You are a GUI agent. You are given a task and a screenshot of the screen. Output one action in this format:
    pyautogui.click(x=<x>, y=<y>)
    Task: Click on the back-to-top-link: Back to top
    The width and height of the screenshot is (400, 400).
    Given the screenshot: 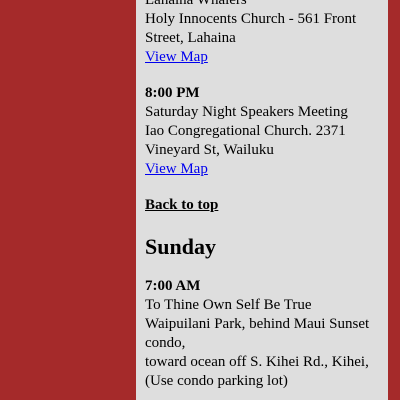 What is the action you would take?
    pyautogui.click(x=265, y=205)
    